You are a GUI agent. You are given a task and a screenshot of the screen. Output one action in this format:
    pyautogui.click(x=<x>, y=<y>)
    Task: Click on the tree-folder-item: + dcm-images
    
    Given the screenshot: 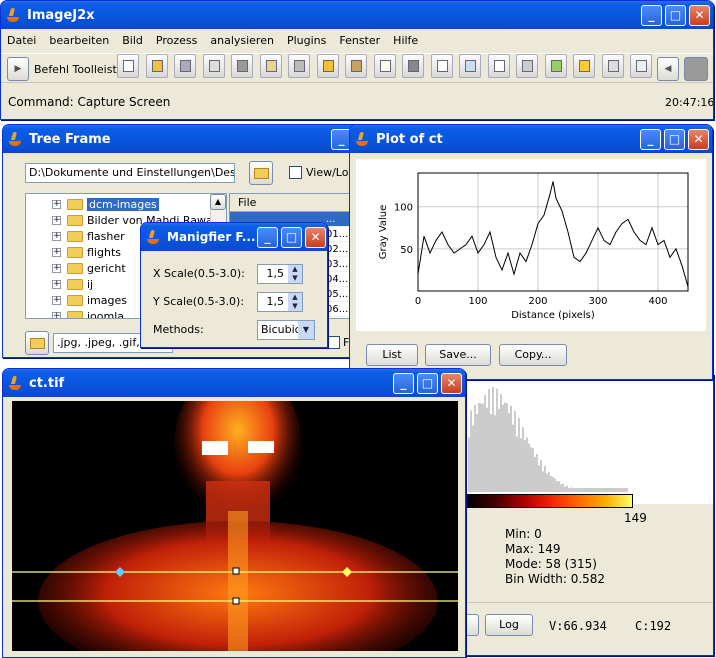 What is the action you would take?
    pyautogui.click(x=105, y=204)
    